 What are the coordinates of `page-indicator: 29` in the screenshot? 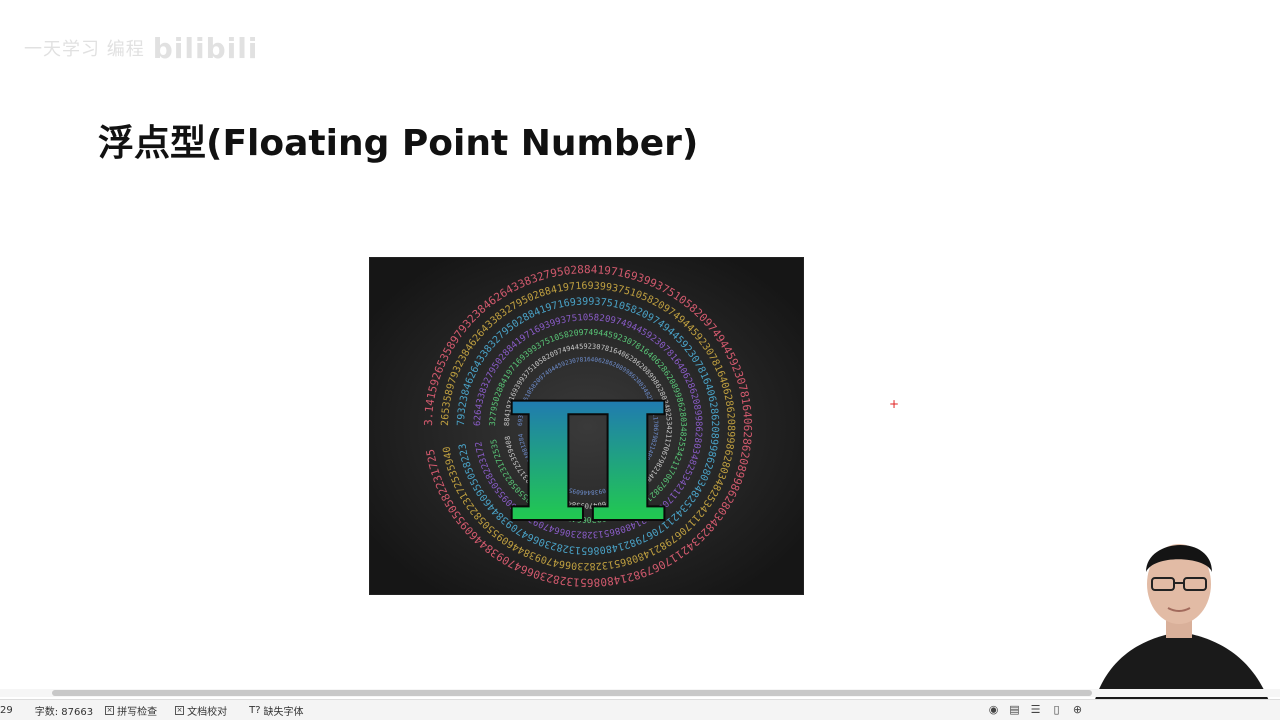 It's located at (6, 710).